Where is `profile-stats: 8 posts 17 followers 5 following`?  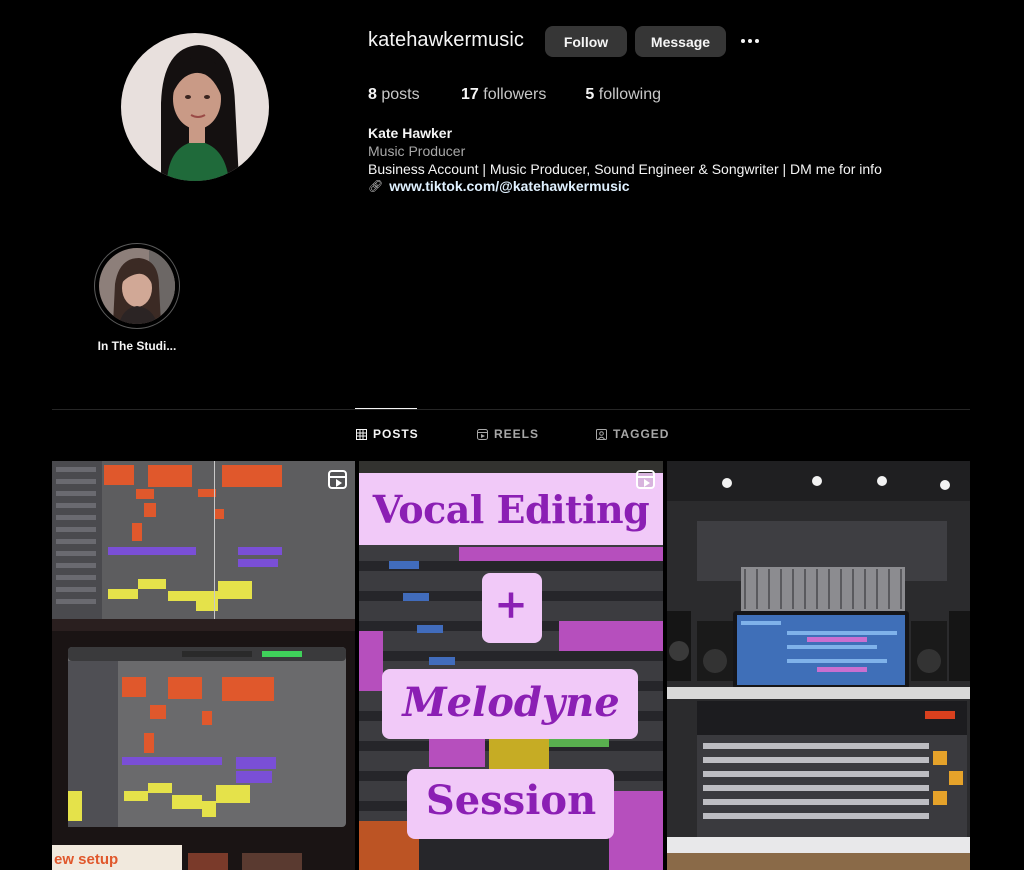
profile-stats: 8 posts 17 followers 5 following is located at coordinates (534, 95).